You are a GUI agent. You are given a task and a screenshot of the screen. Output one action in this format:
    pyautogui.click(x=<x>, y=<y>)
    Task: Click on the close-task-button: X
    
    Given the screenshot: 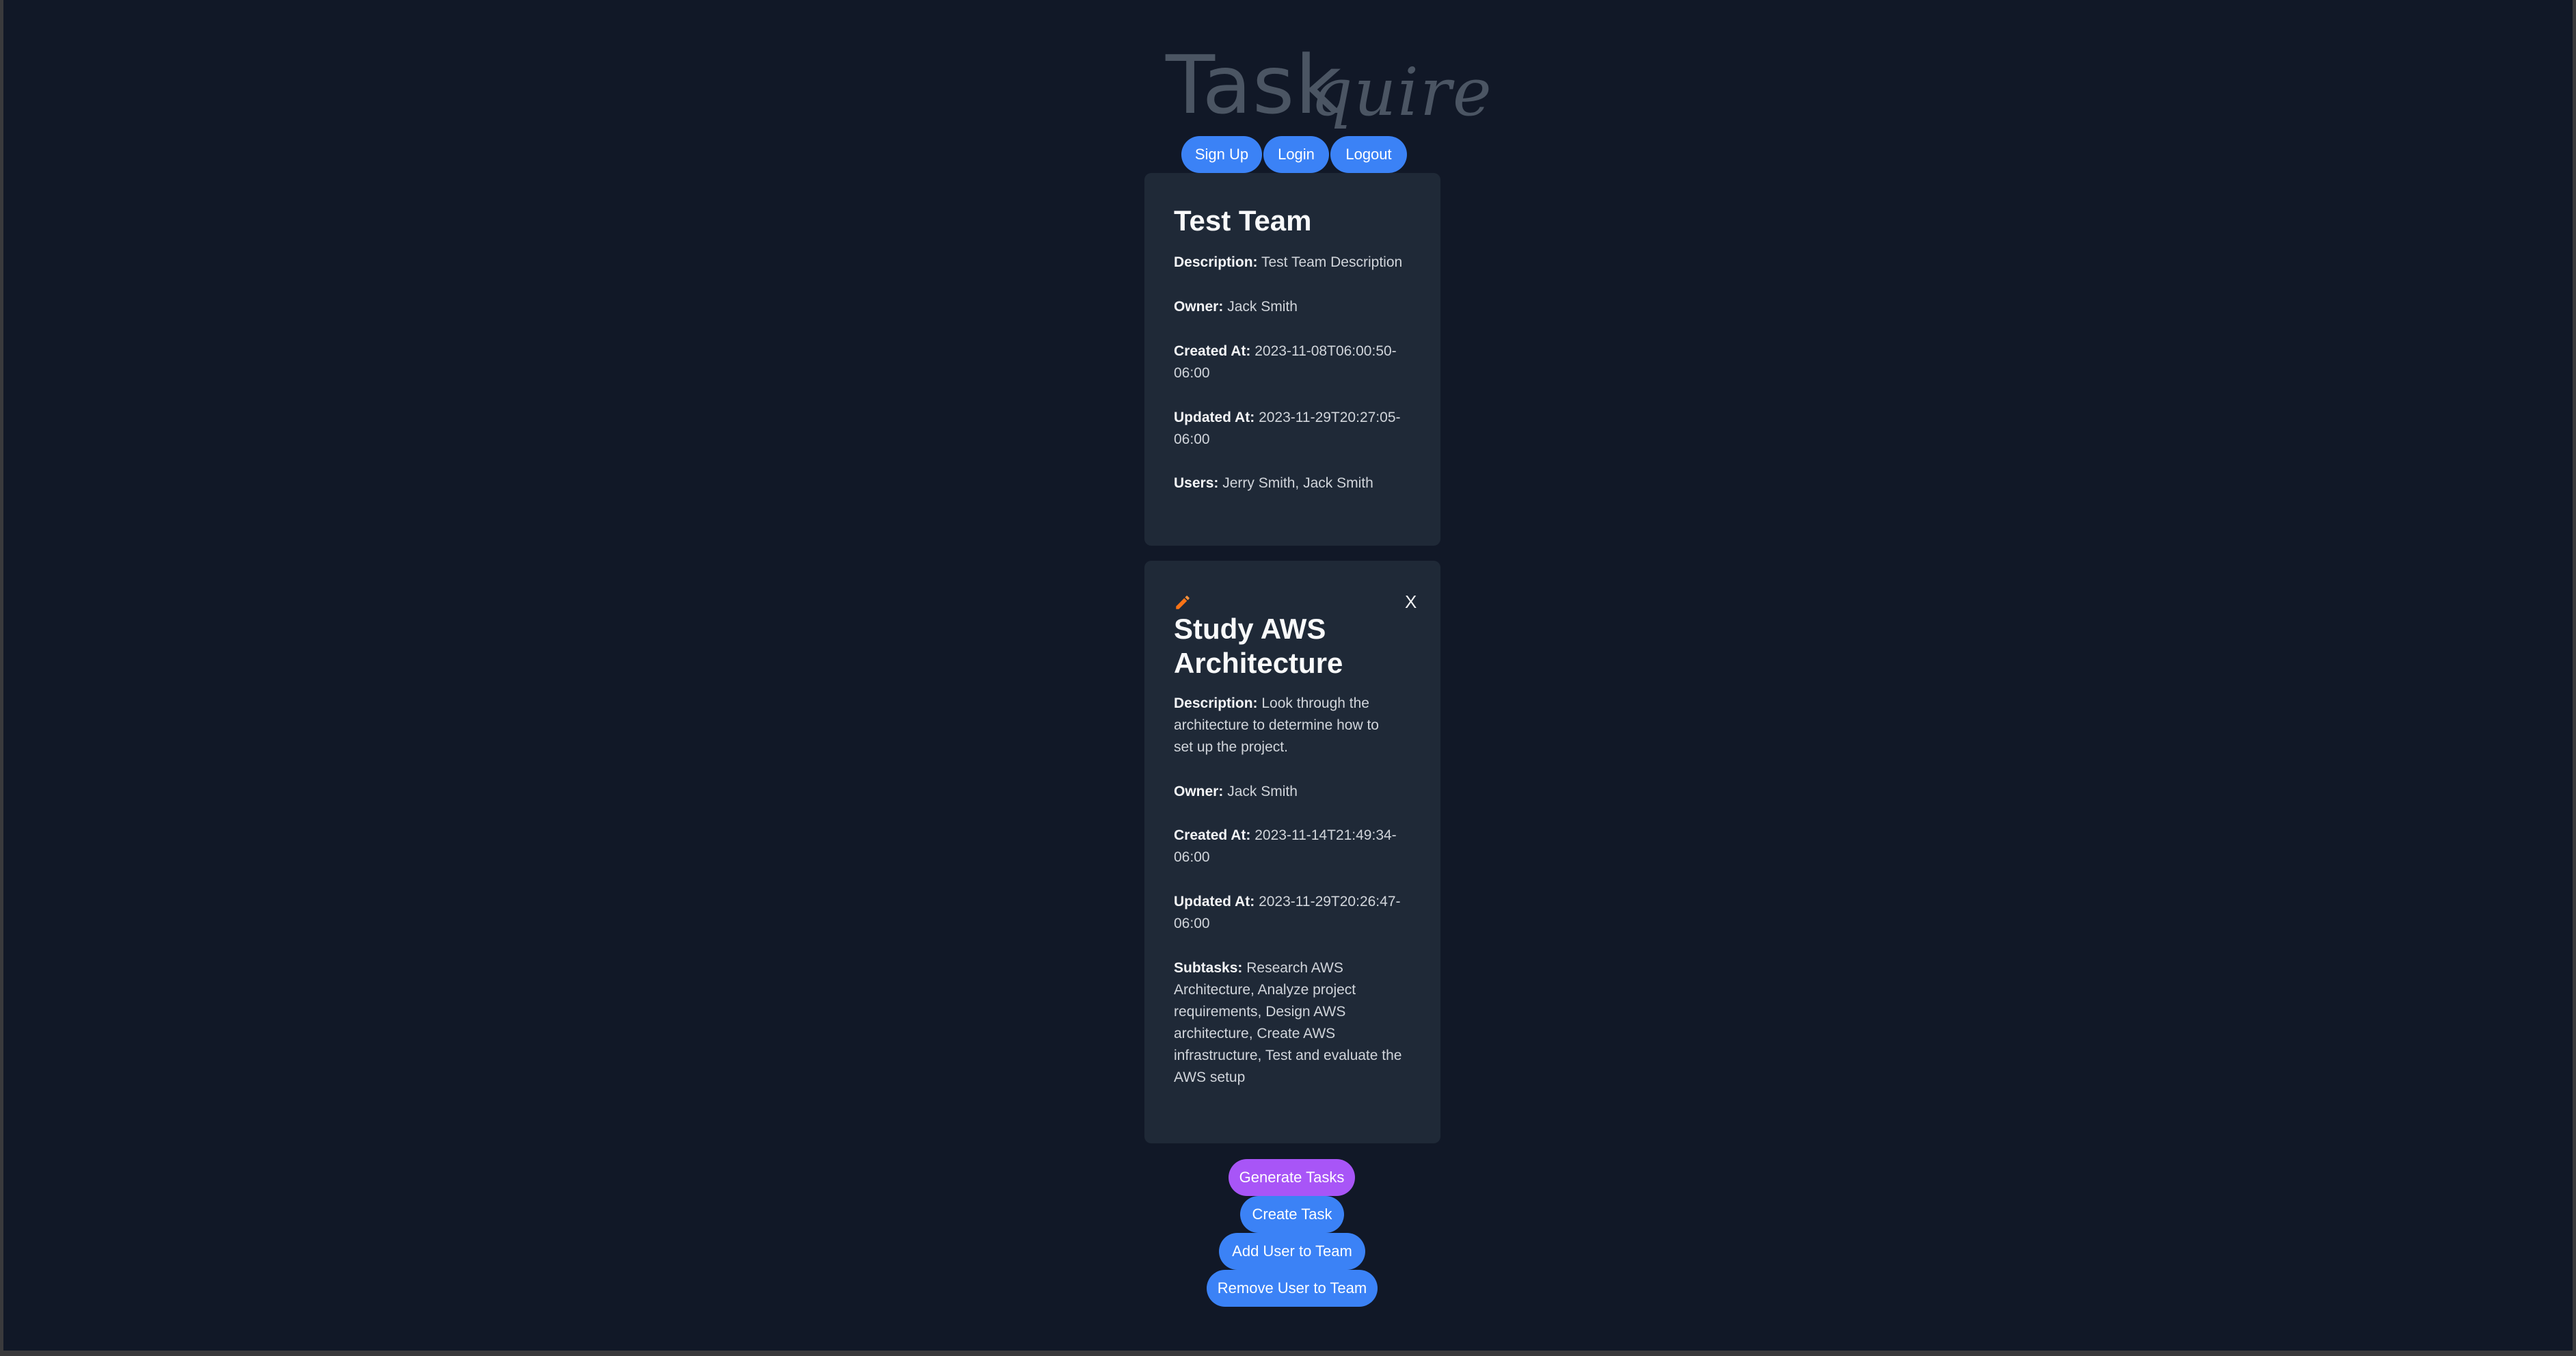 What is the action you would take?
    pyautogui.click(x=1411, y=601)
    